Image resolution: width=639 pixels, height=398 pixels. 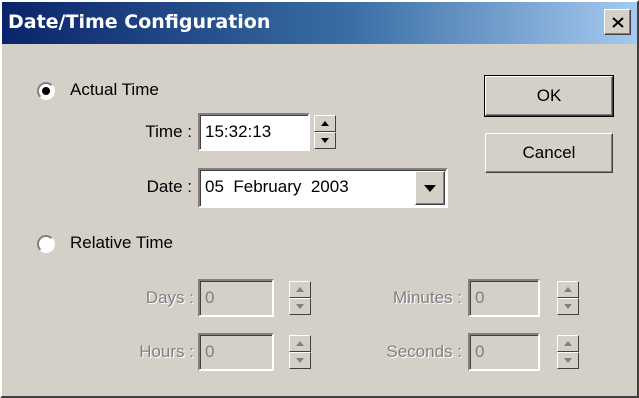 What do you see at coordinates (254, 132) in the screenshot?
I see `time-input: 15:32:13` at bounding box center [254, 132].